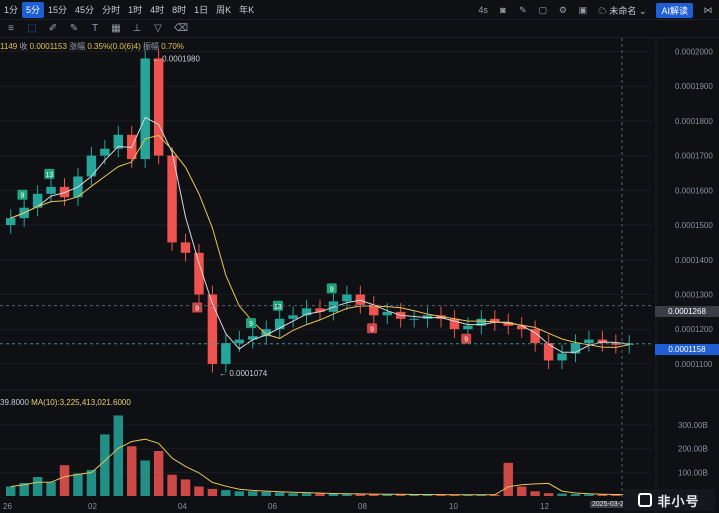 The image size is (719, 513). Describe the element at coordinates (135, 10) in the screenshot. I see `timeframe-5: 1时` at that location.